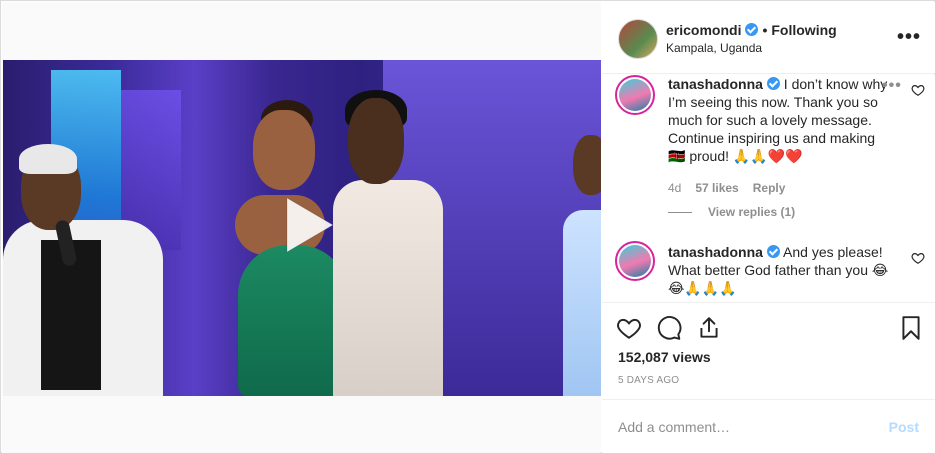 This screenshot has height=453, width=935. I want to click on post-header: ericomondi • Following Kampala, Uganda •••, so click(768, 38).